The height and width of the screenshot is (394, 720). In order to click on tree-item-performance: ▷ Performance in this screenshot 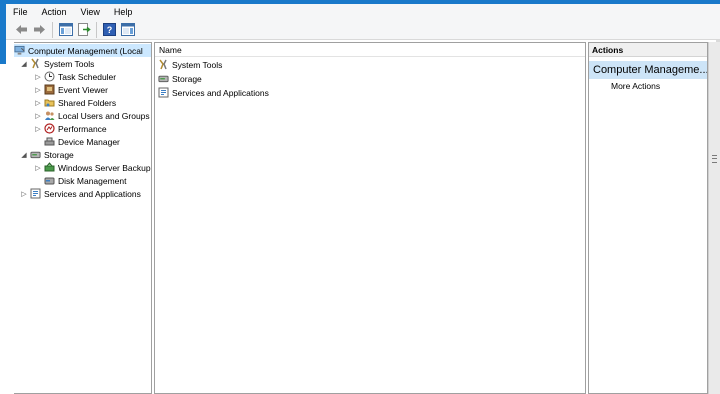, I will do `click(70, 128)`.